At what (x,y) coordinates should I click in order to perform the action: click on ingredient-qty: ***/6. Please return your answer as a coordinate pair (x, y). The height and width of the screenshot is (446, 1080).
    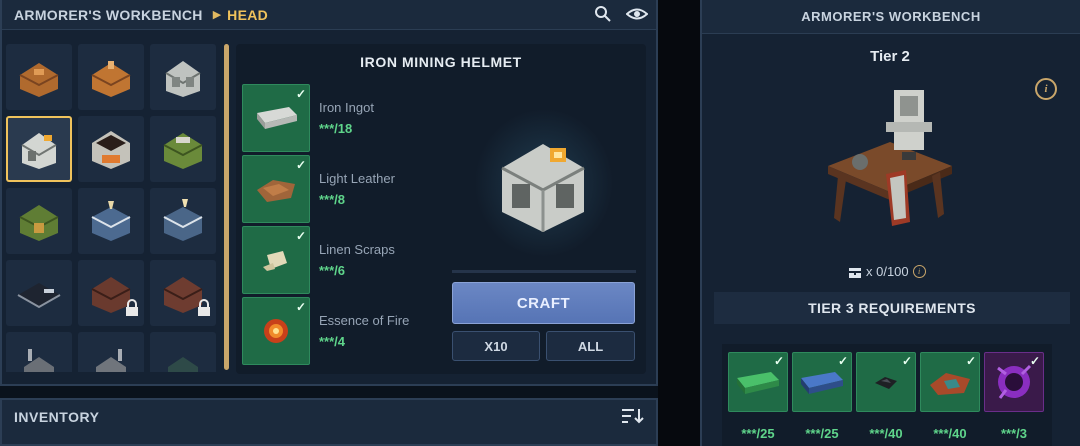
    Looking at the image, I should click on (332, 270).